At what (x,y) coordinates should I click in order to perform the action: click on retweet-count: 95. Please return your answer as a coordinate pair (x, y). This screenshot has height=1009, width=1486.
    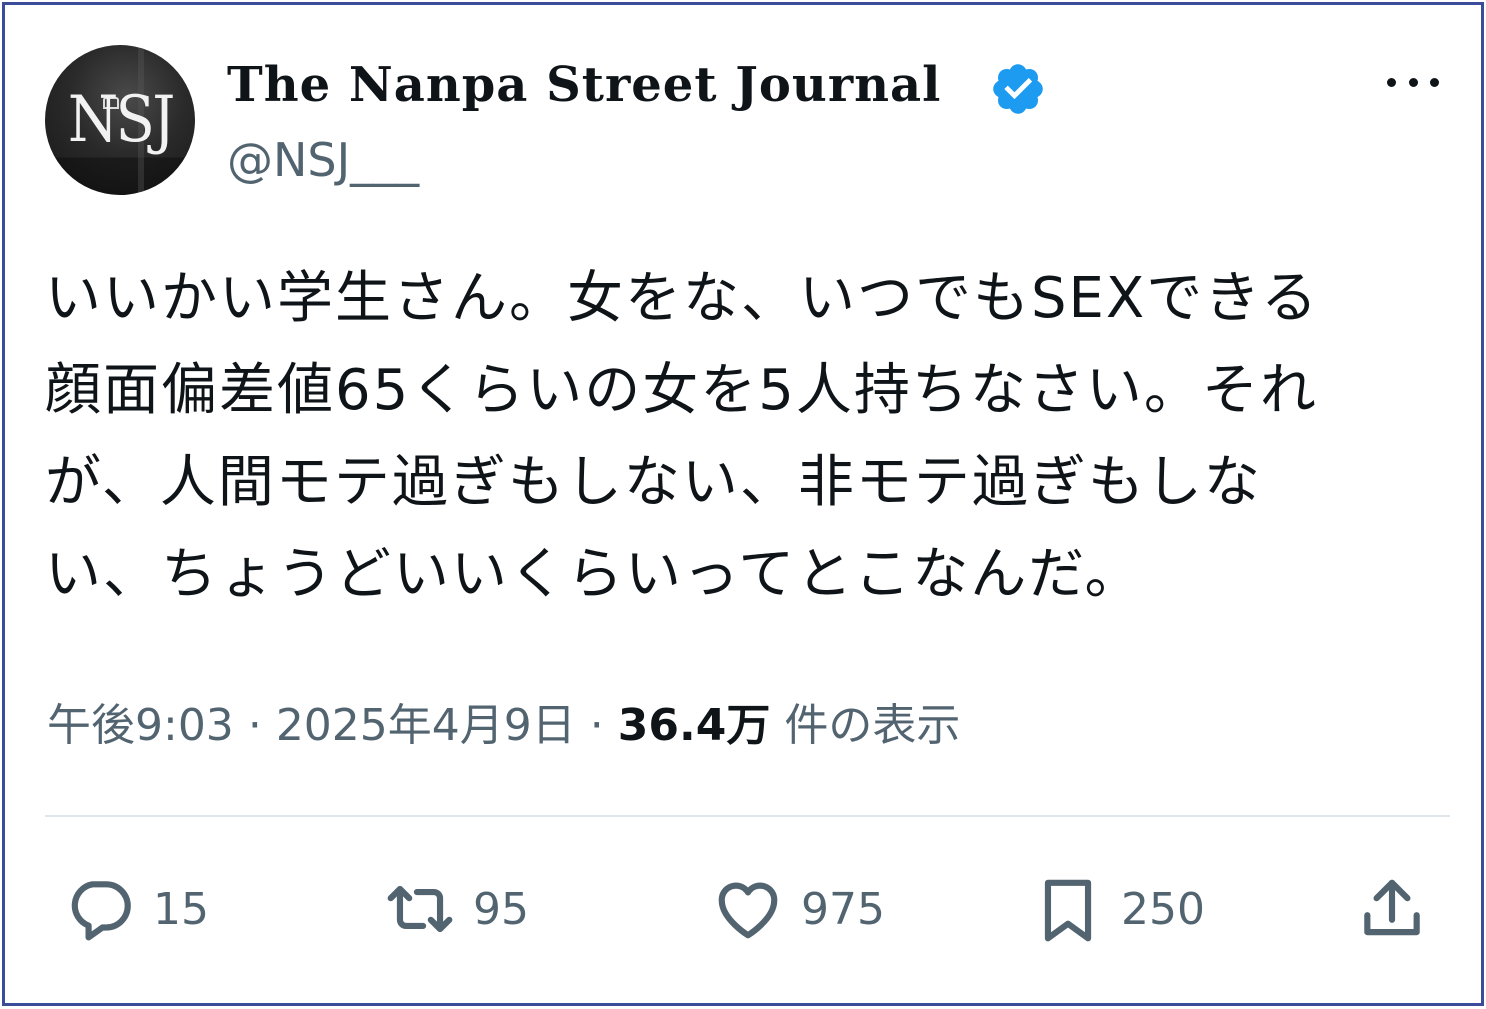
    Looking at the image, I should click on (501, 909).